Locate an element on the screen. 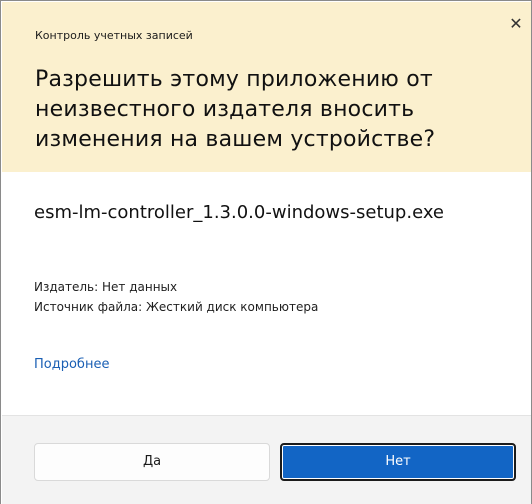 This screenshot has height=504, width=532. source-text: Источник файла: Жесткий диск компьютера is located at coordinates (176, 307).